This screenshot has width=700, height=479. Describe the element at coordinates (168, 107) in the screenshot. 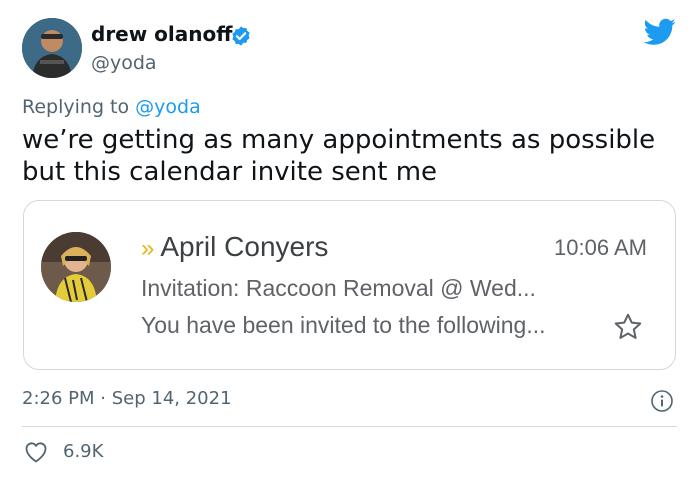

I see `reply-mention-link: @yoda` at that location.